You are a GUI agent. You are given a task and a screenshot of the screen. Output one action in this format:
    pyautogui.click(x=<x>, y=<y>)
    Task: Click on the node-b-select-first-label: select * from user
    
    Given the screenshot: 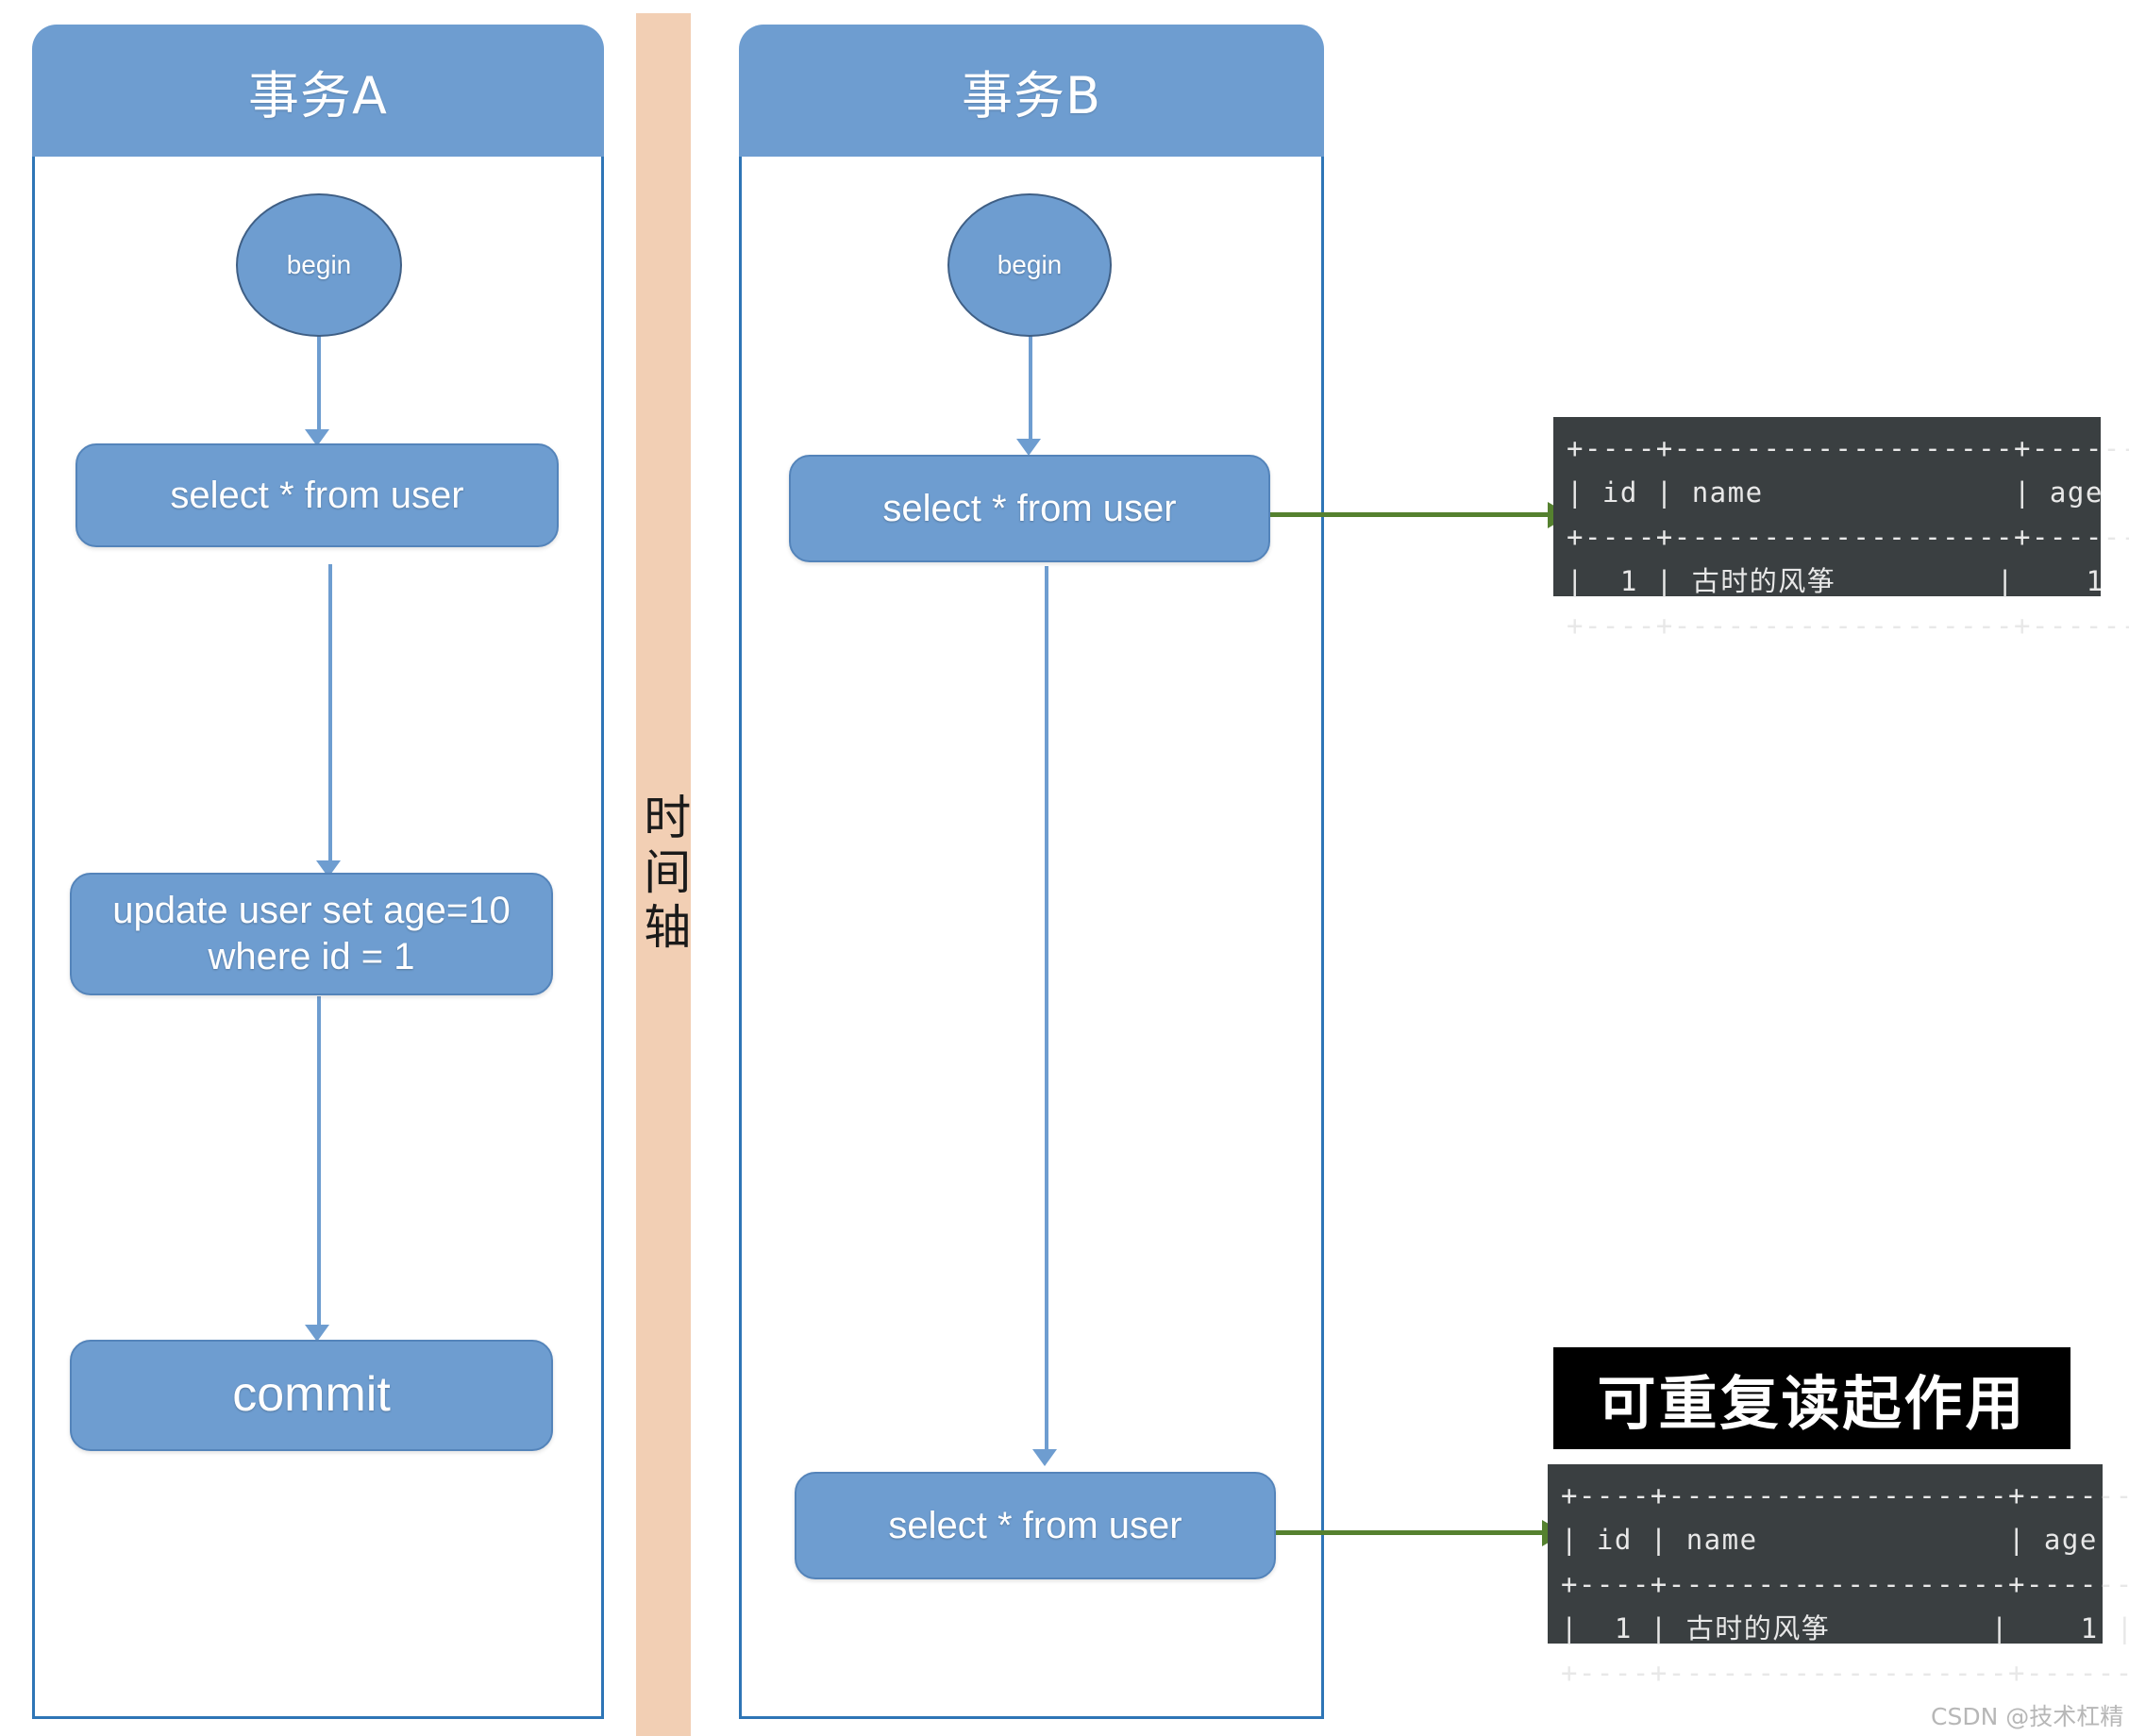 What is the action you would take?
    pyautogui.click(x=1029, y=508)
    